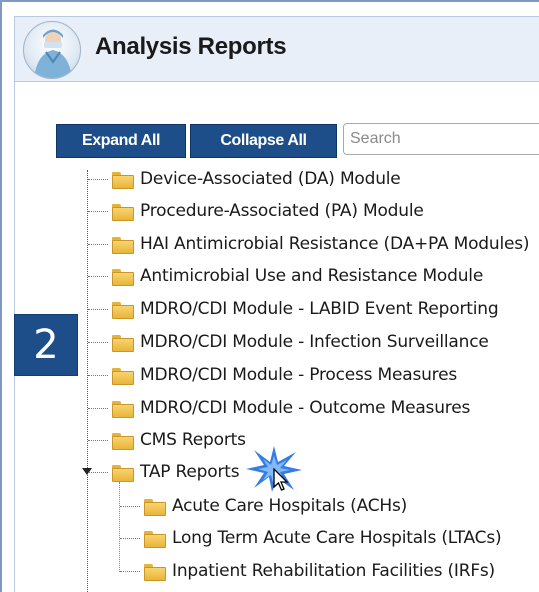 Image resolution: width=539 pixels, height=592 pixels. What do you see at coordinates (441, 139) in the screenshot?
I see `search-input` at bounding box center [441, 139].